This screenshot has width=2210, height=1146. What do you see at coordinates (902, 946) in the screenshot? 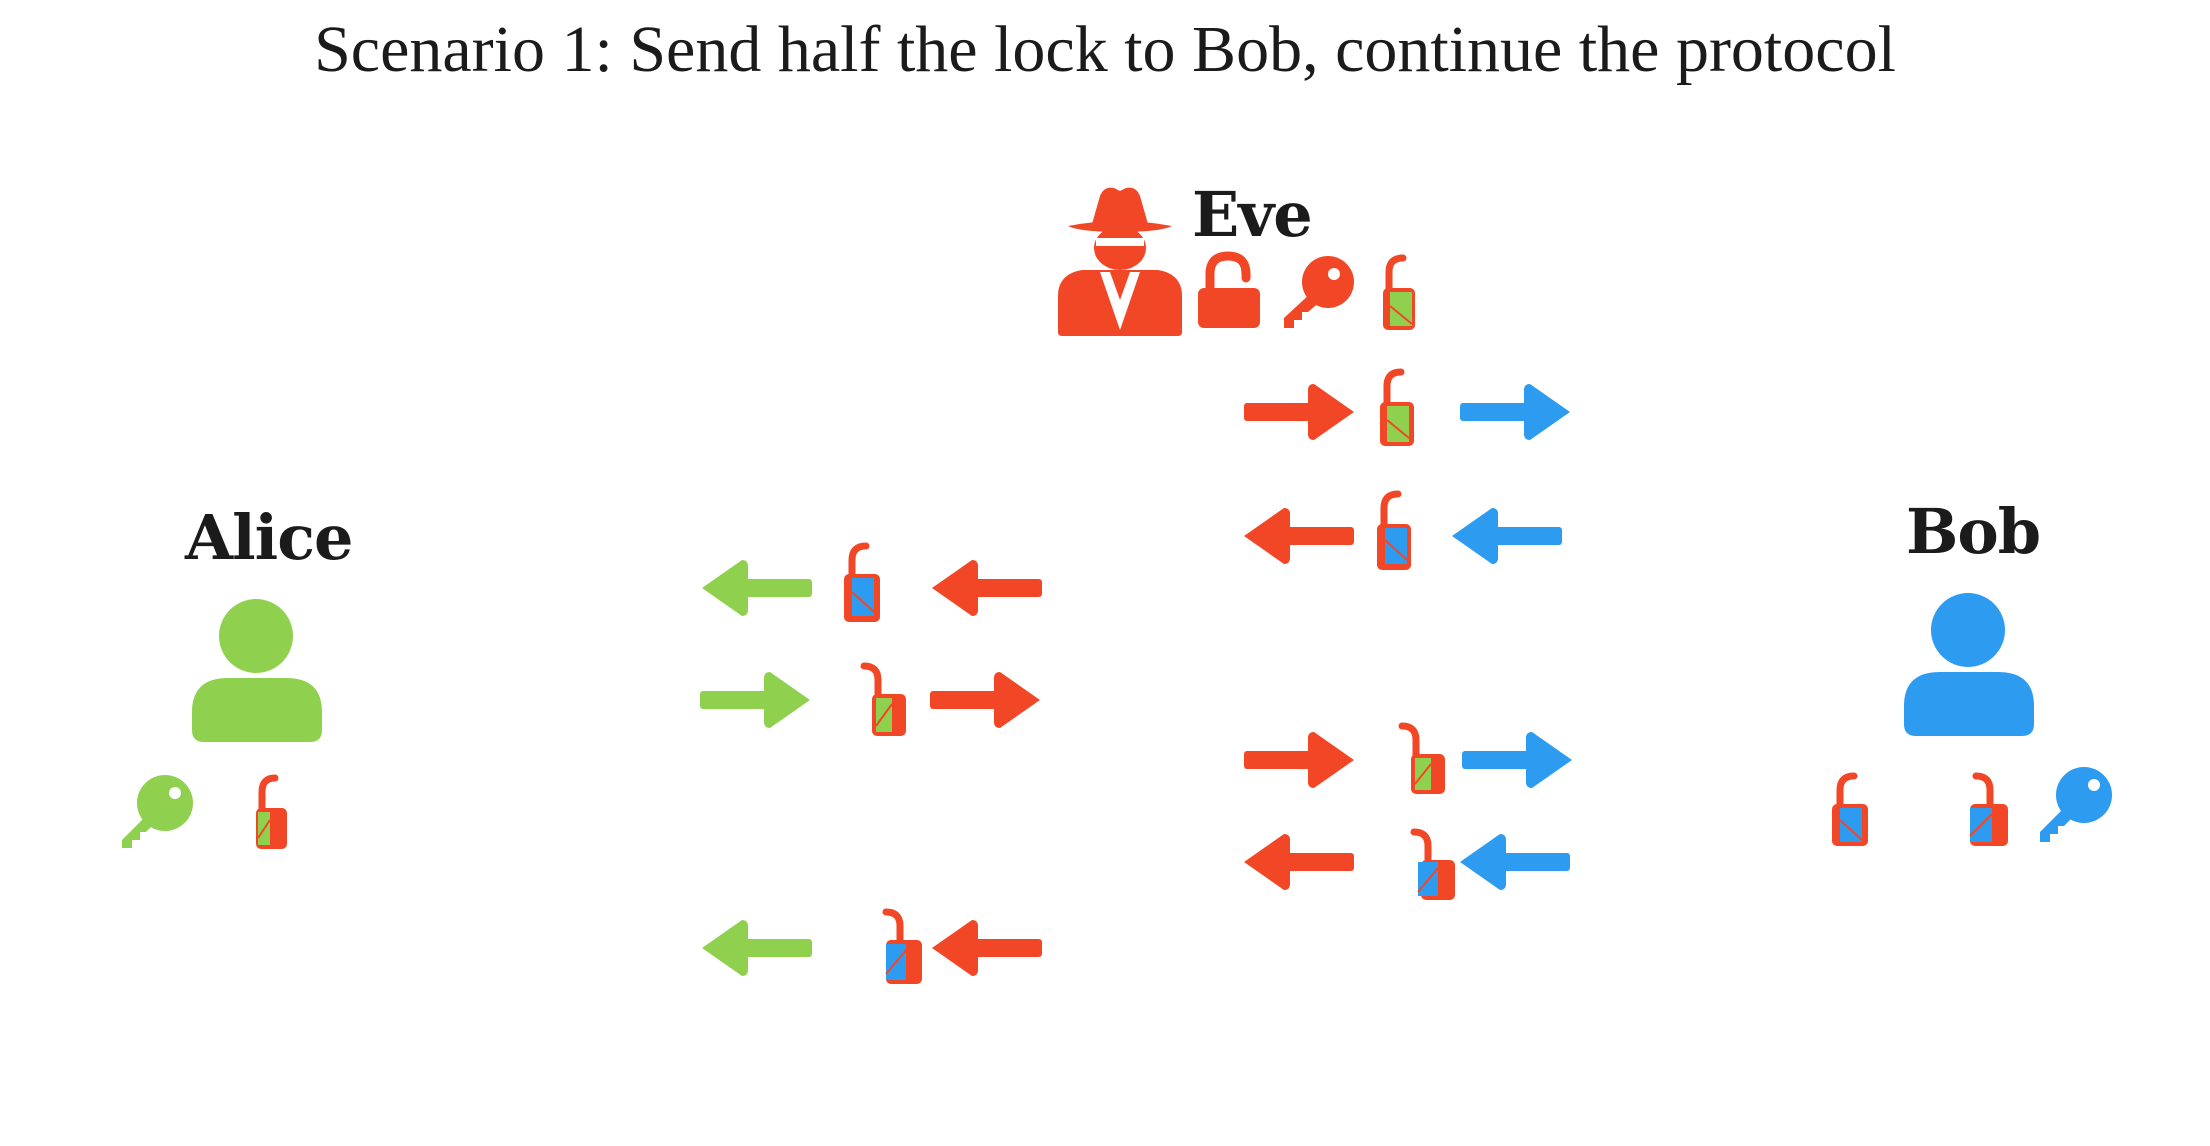
I see `mid-rowC-padlock-icon` at bounding box center [902, 946].